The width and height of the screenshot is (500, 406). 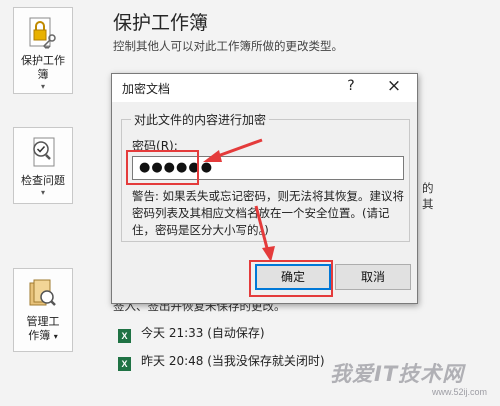 I want to click on version-item-yesterday: X 昨天 20:48 (当我没保存就关闭时), so click(x=221, y=361).